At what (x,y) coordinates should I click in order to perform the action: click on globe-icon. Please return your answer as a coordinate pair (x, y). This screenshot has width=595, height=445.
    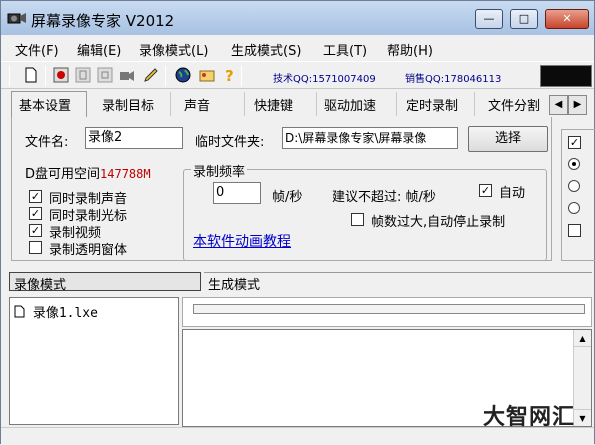
    Looking at the image, I should click on (183, 75).